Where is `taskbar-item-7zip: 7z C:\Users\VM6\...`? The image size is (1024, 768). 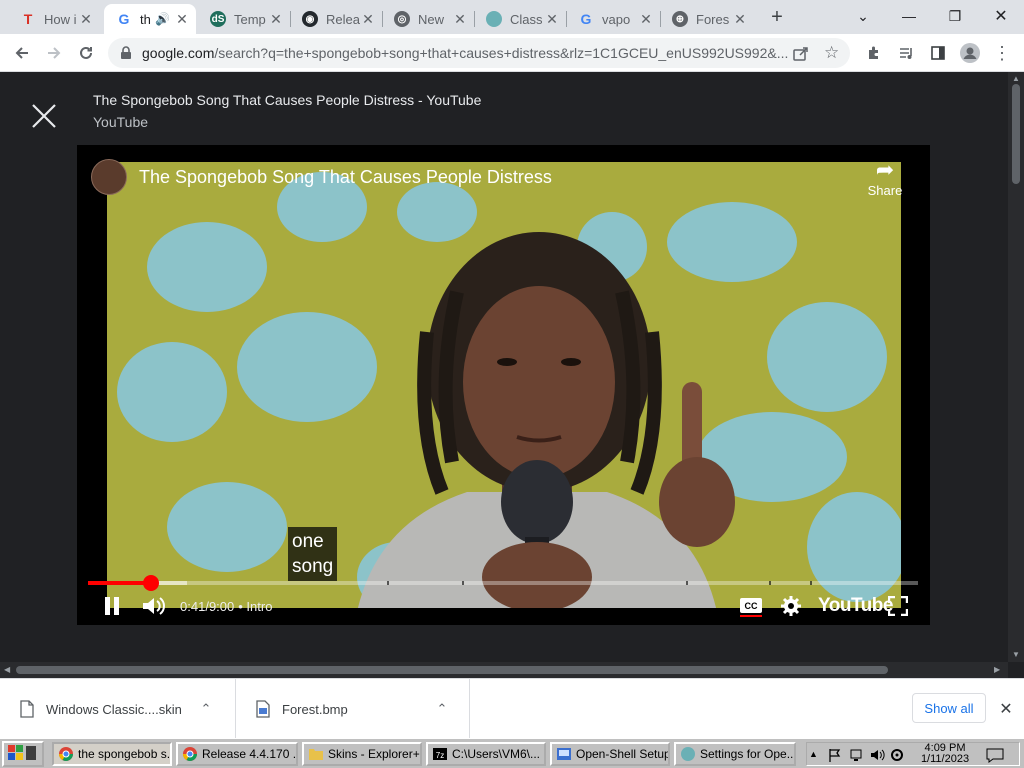
taskbar-item-7zip: 7z C:\Users\VM6\... is located at coordinates (486, 754).